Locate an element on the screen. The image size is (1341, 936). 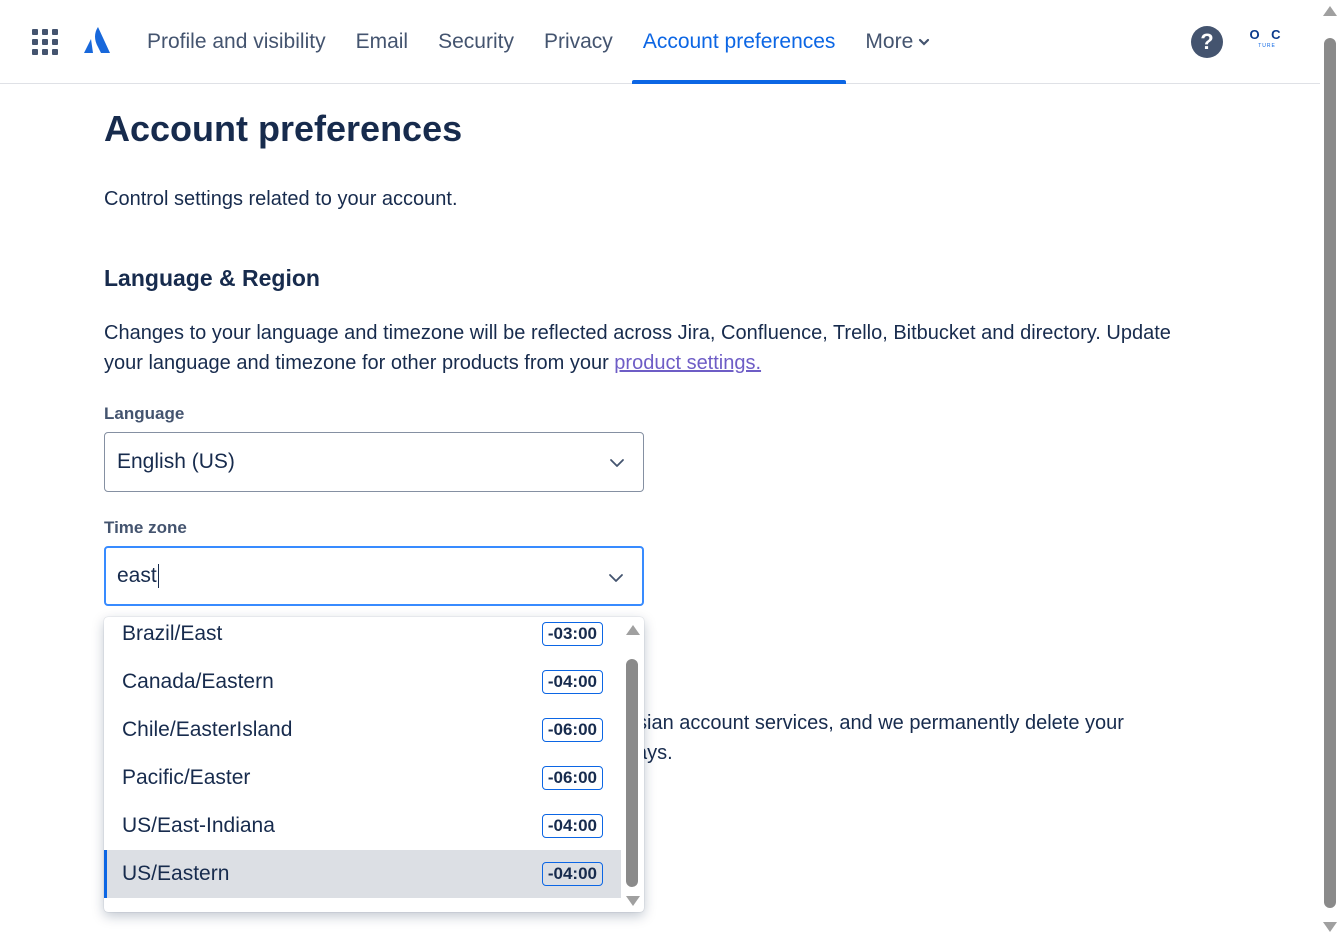
tab-account-preferences: Account preferences is located at coordinates (739, 42).